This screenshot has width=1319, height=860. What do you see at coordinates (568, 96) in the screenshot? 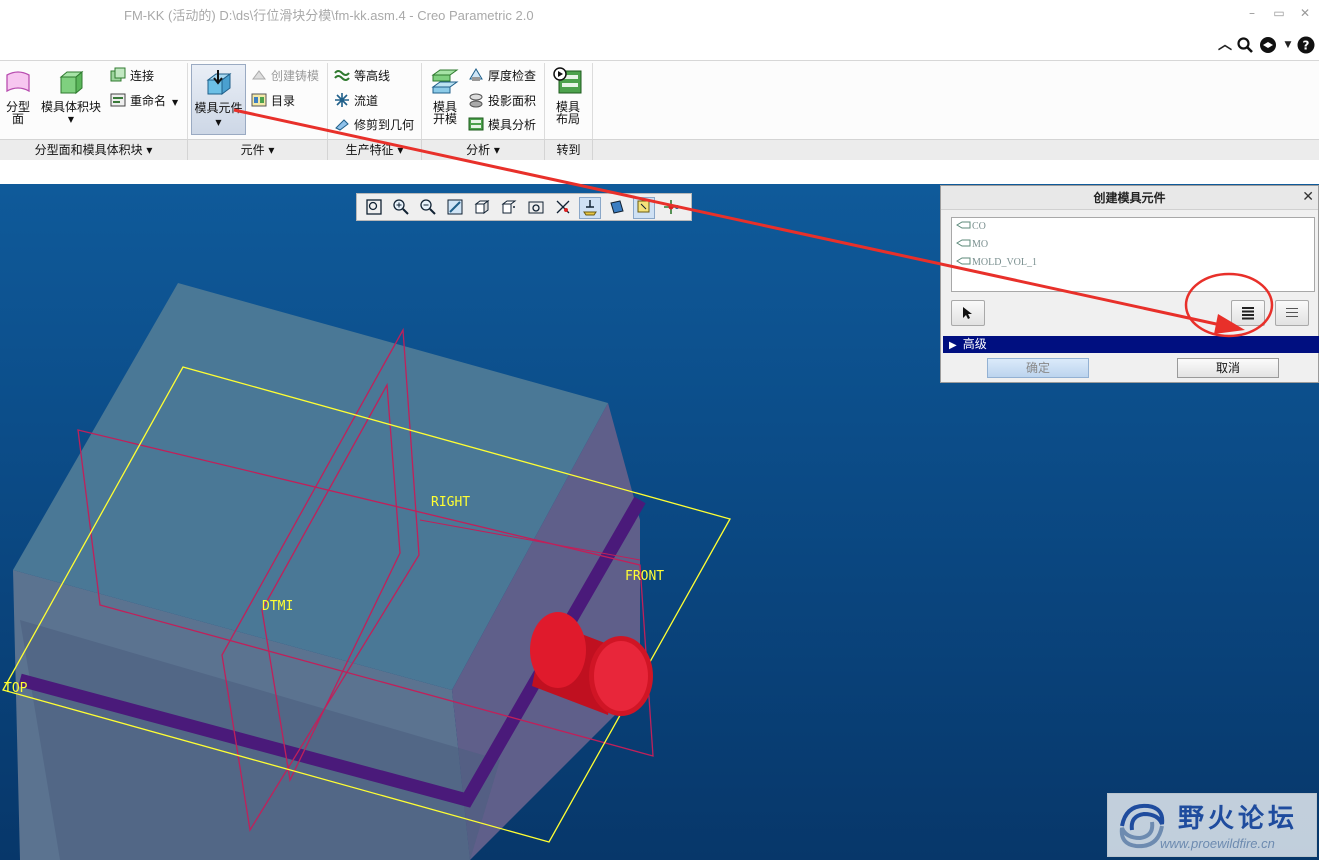
I see `mold-layout-button: 模具 布局` at bounding box center [568, 96].